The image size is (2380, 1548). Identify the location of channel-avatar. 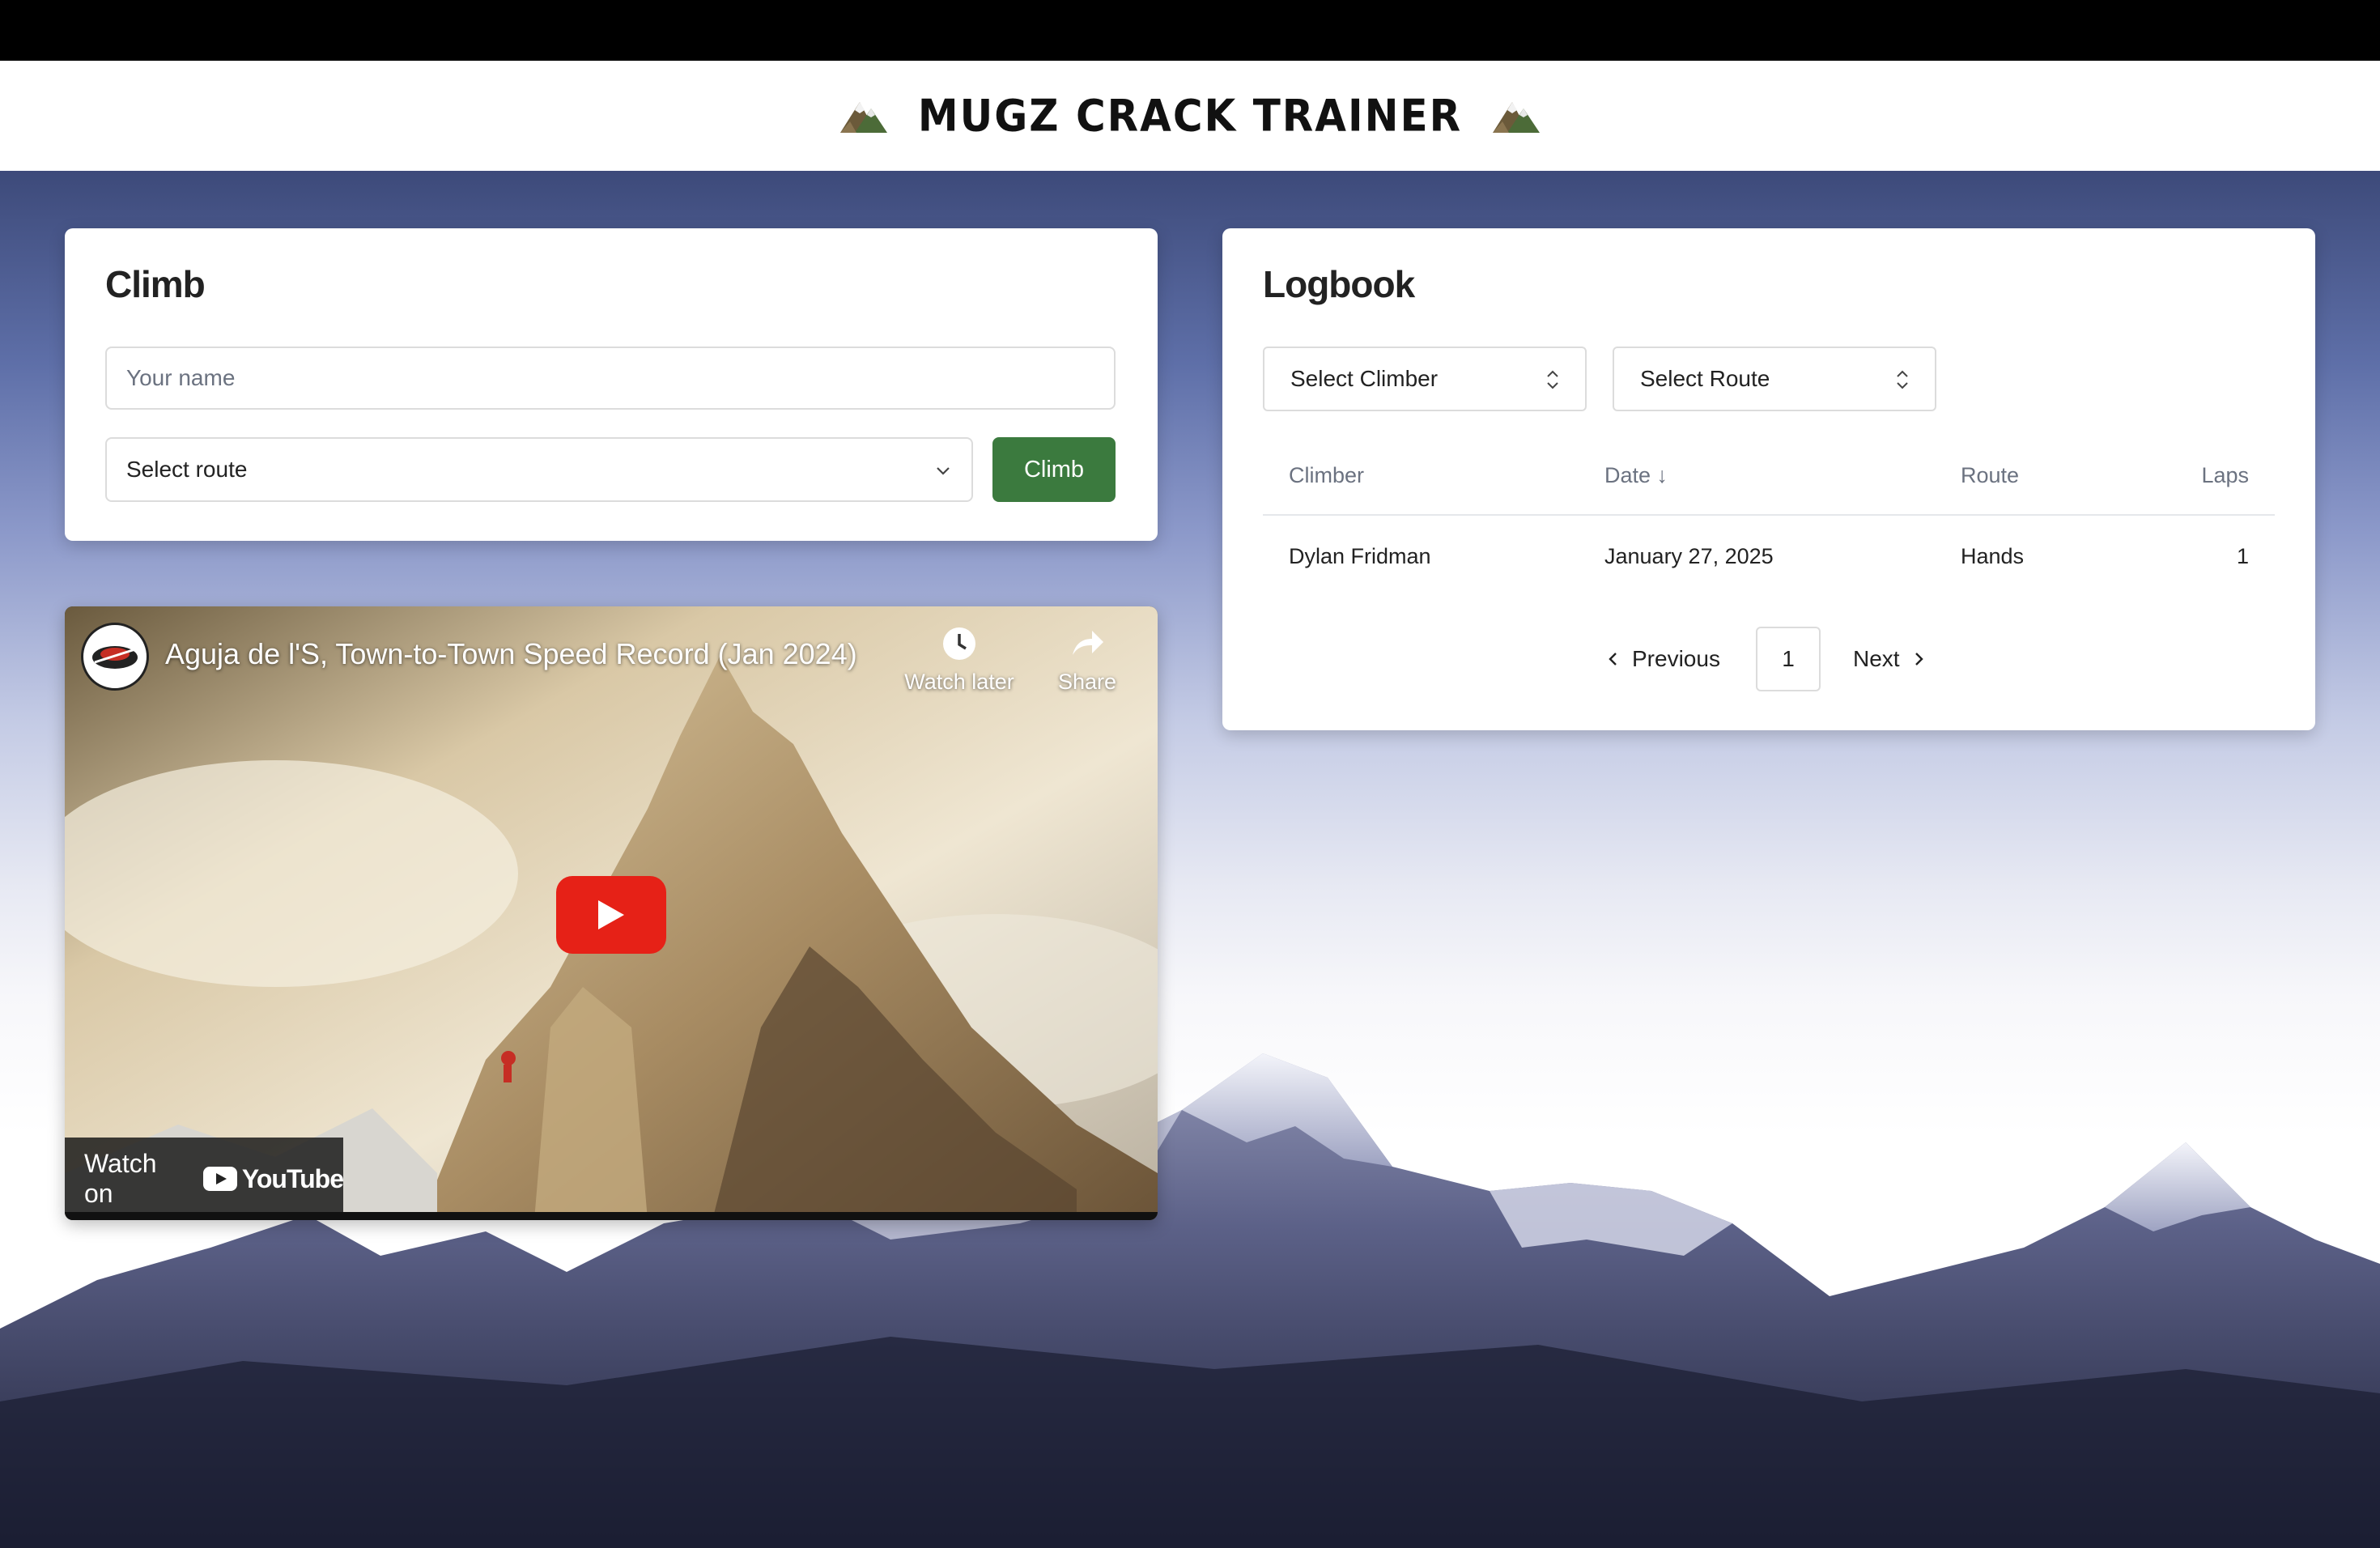
(115, 657).